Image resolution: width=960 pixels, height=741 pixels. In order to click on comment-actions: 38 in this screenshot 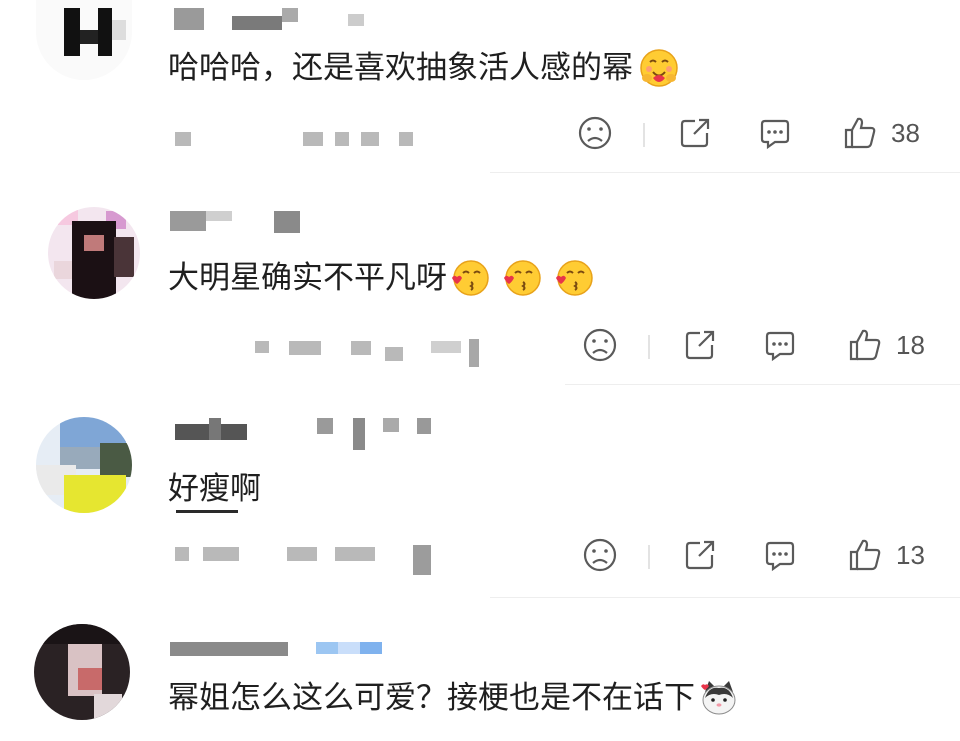, I will do `click(765, 133)`.